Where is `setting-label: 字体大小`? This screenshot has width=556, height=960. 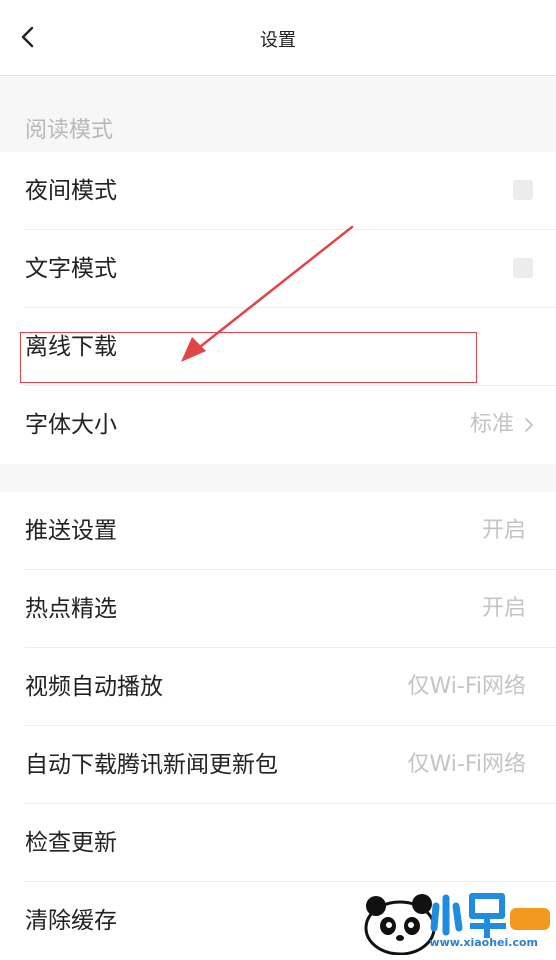
setting-label: 字体大小 is located at coordinates (71, 425).